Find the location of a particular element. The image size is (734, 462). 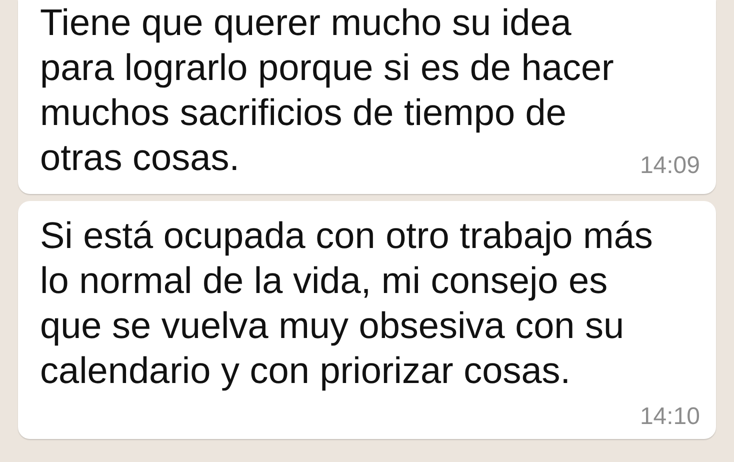

message-time: 14:09 is located at coordinates (670, 166).